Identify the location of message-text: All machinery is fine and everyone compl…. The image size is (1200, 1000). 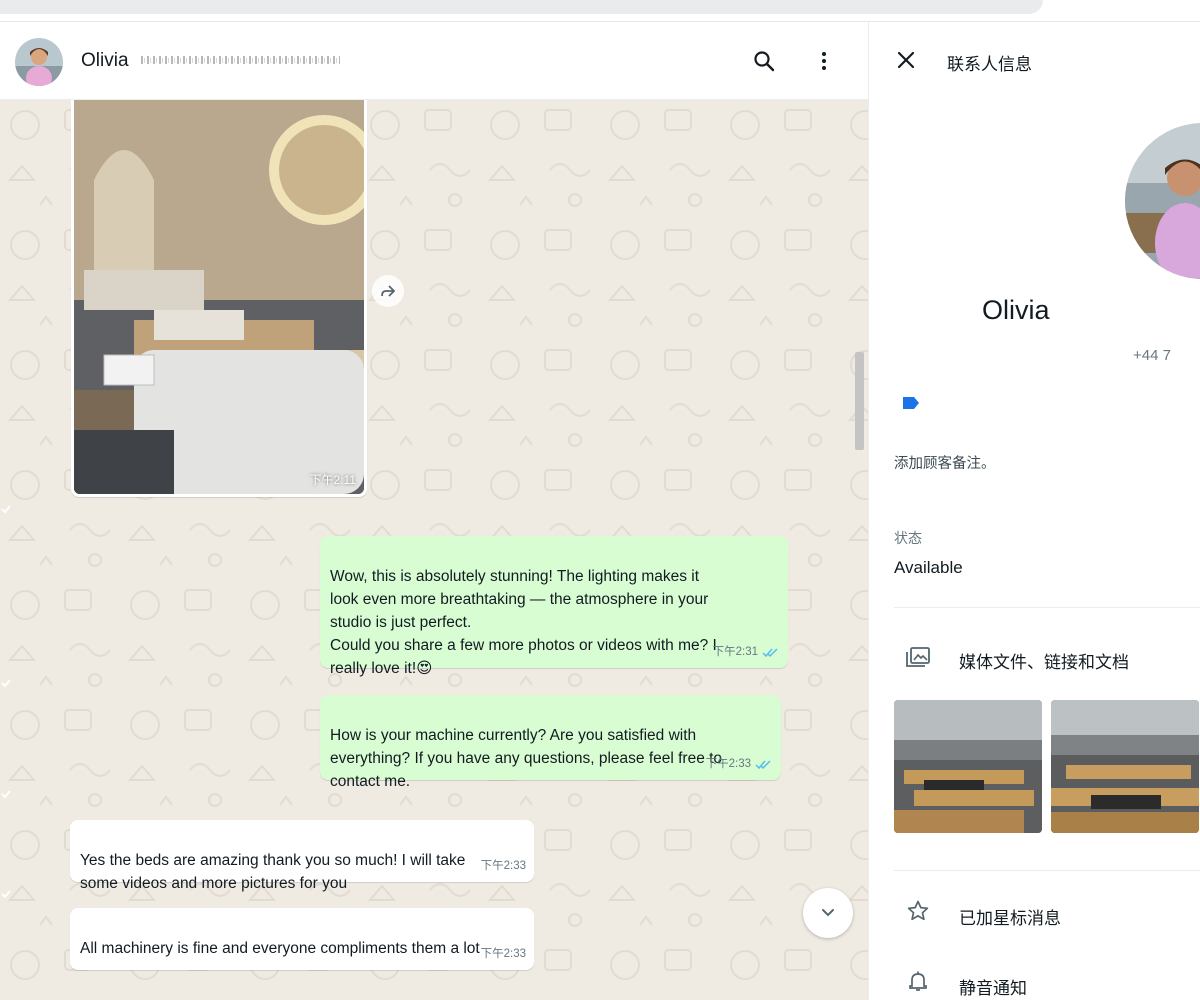
(280, 948).